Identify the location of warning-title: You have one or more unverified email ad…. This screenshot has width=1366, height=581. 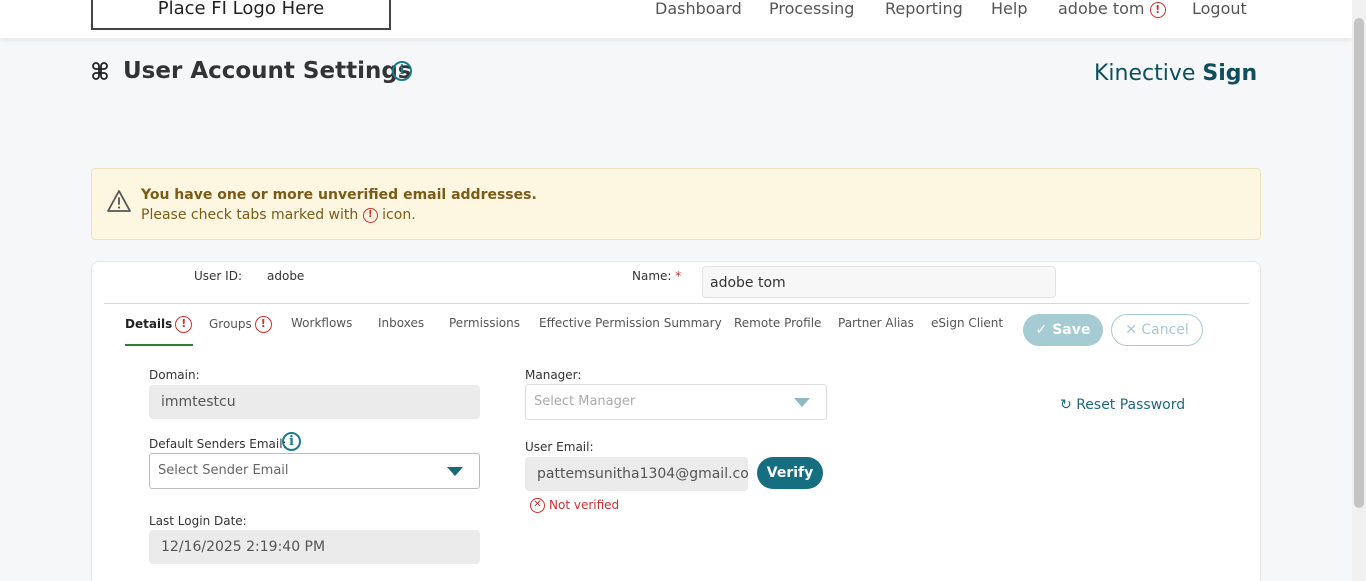
(339, 195).